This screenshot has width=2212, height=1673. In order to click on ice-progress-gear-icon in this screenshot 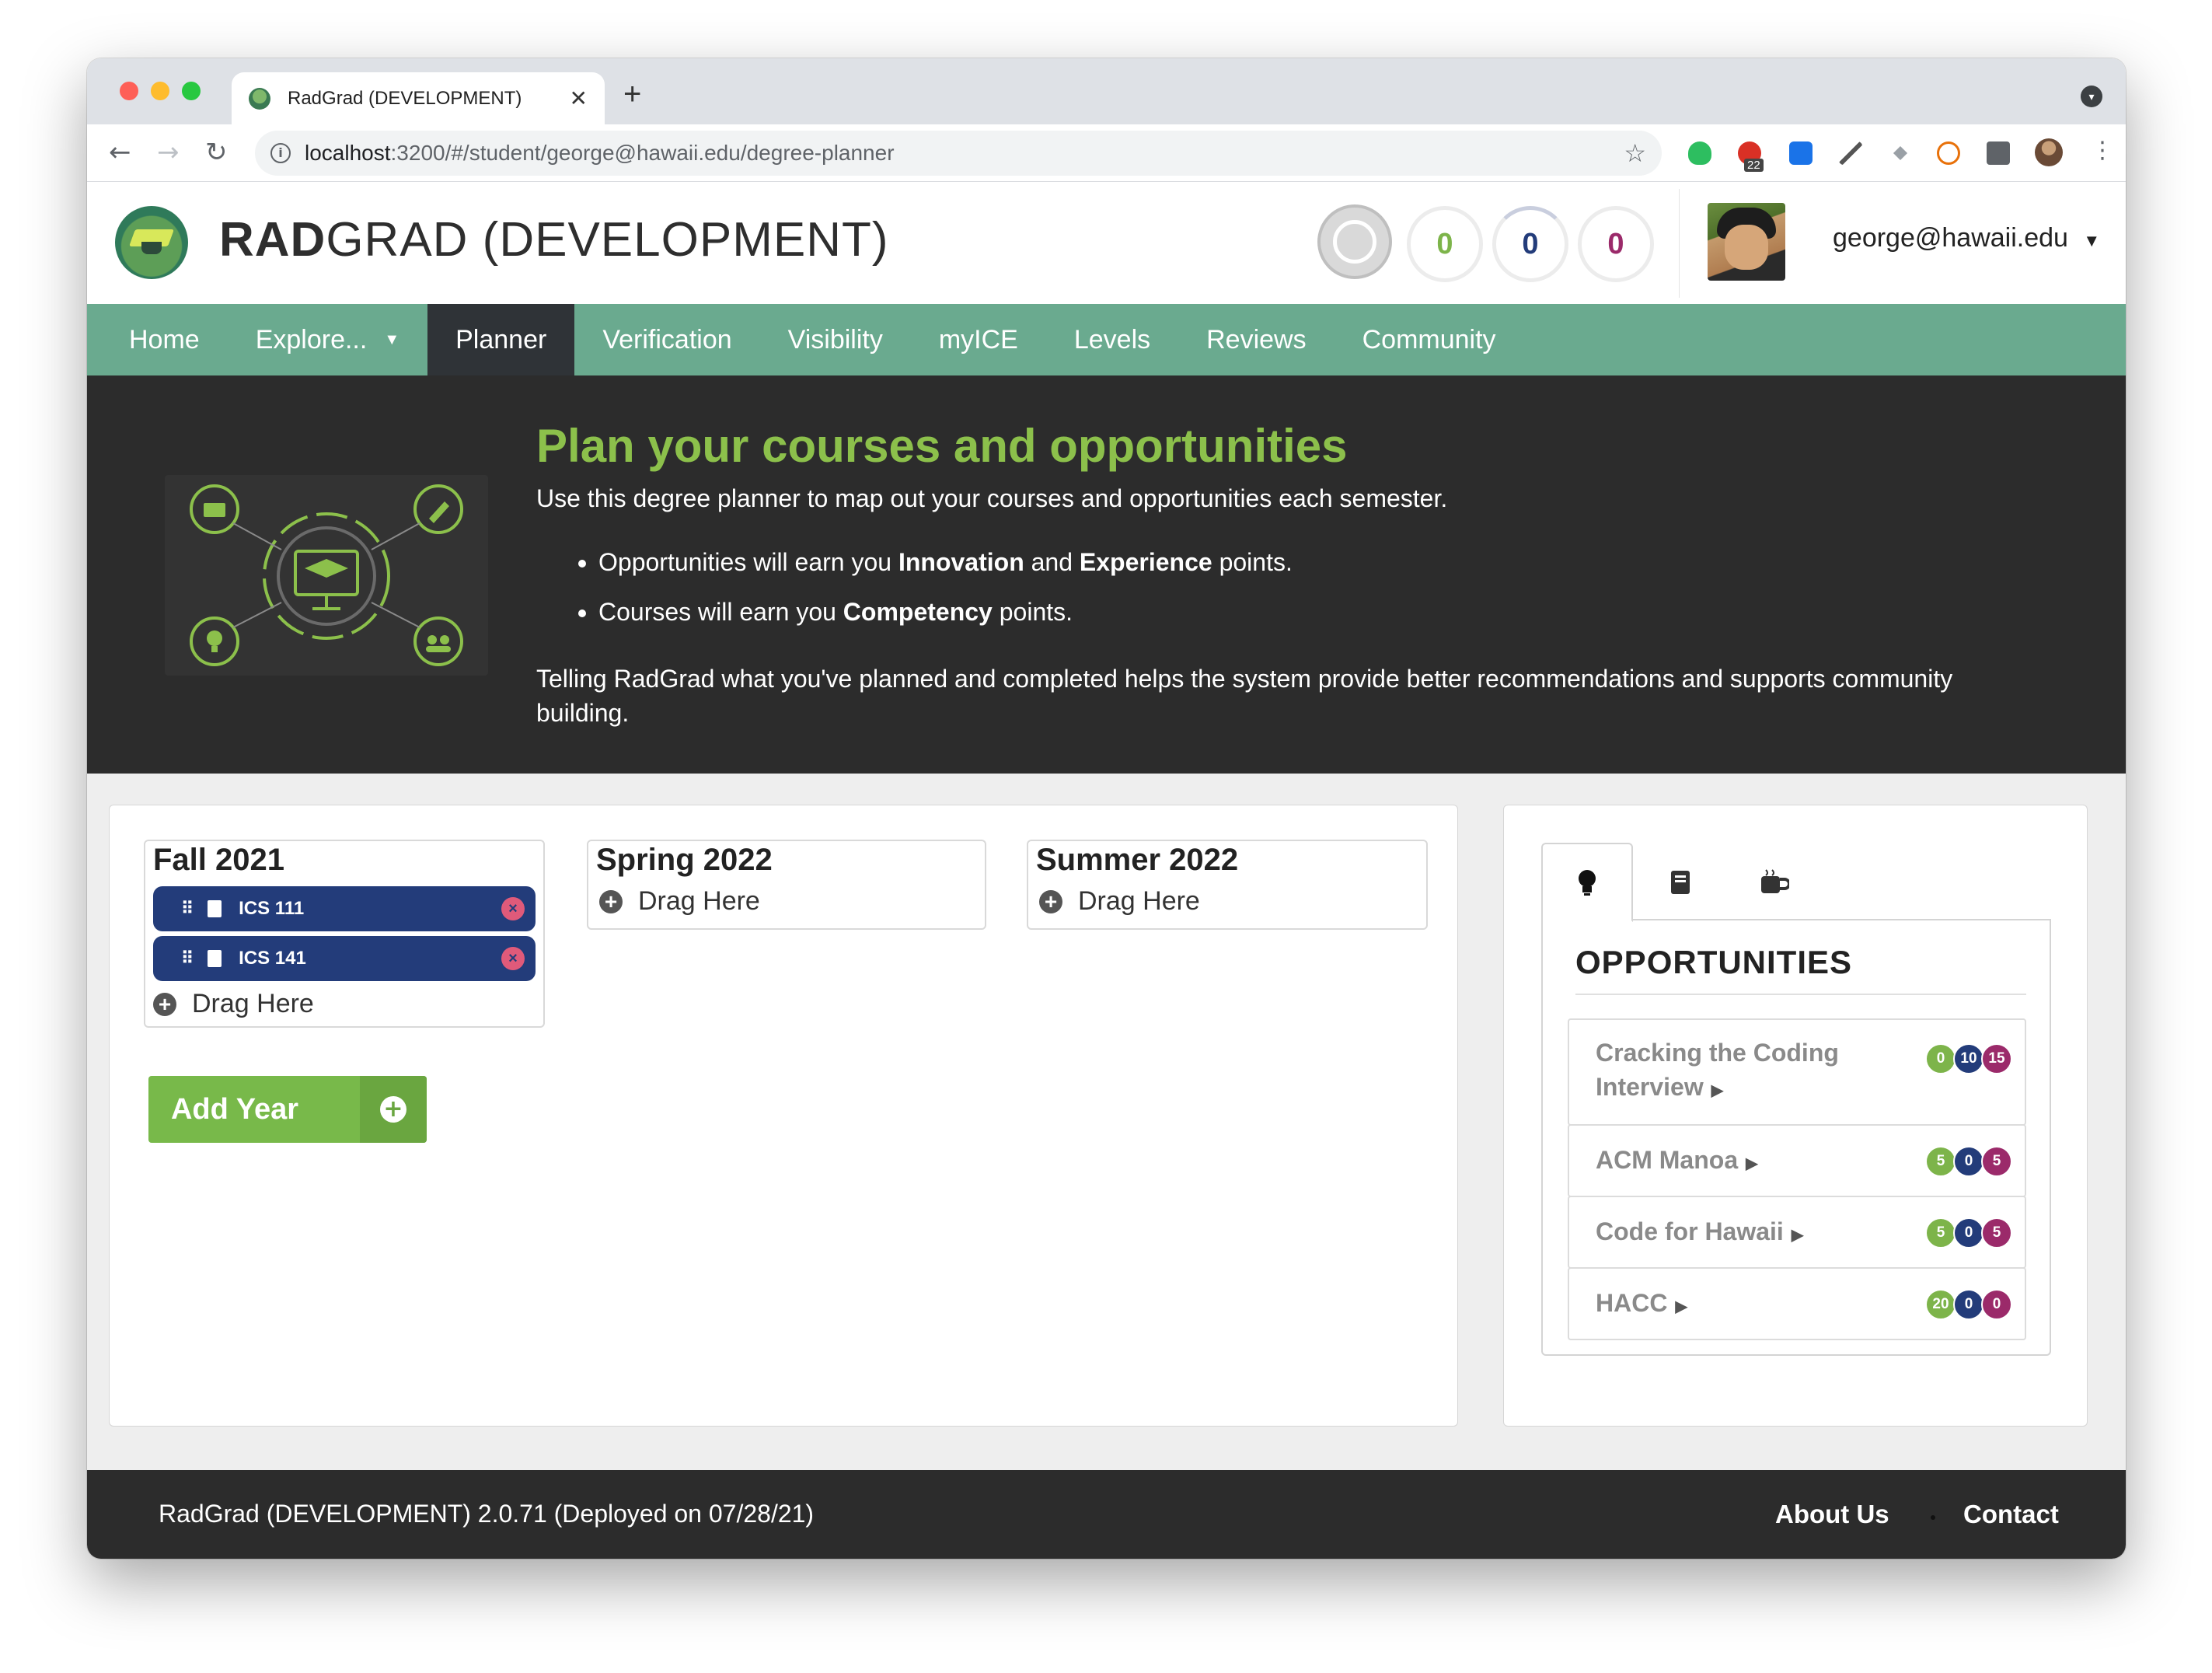, I will do `click(1354, 242)`.